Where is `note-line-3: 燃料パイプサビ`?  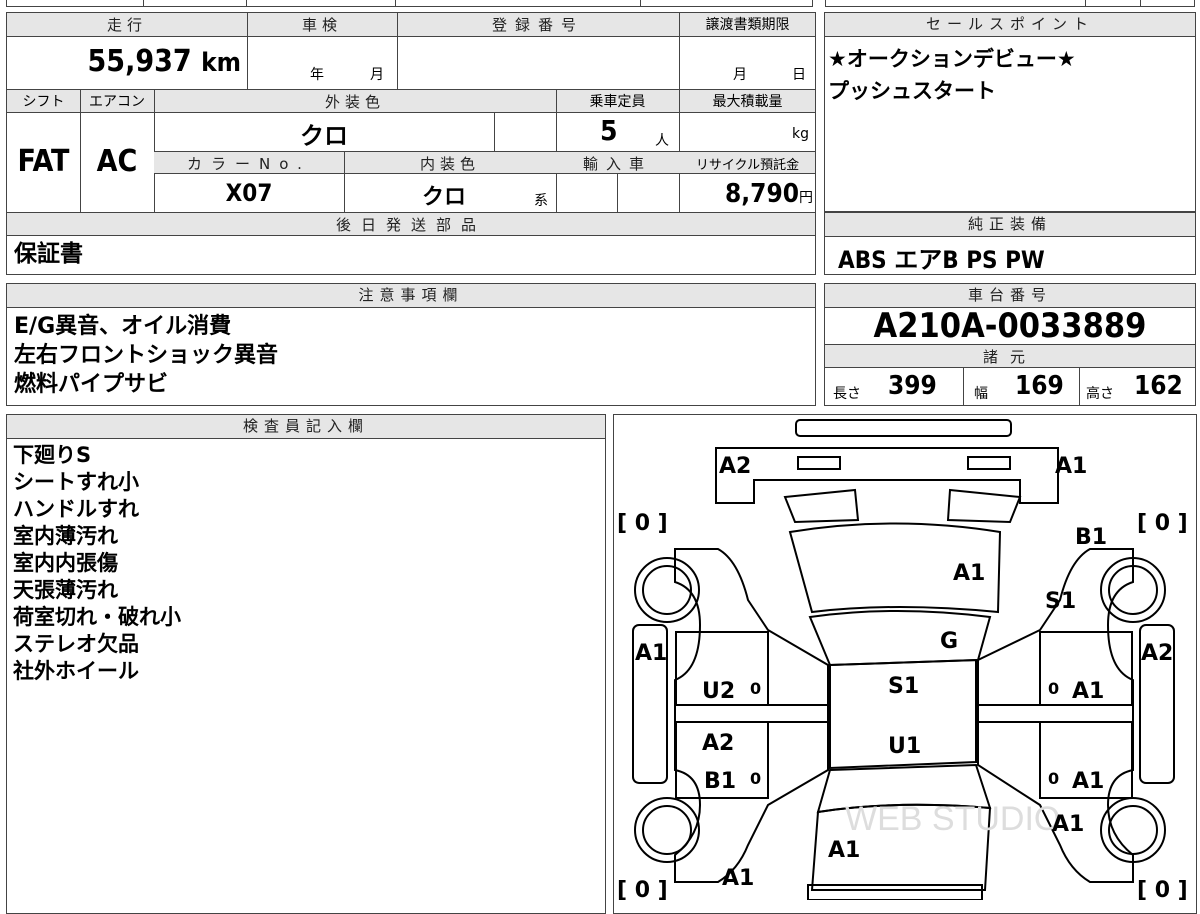 note-line-3: 燃料パイプサビ is located at coordinates (91, 384).